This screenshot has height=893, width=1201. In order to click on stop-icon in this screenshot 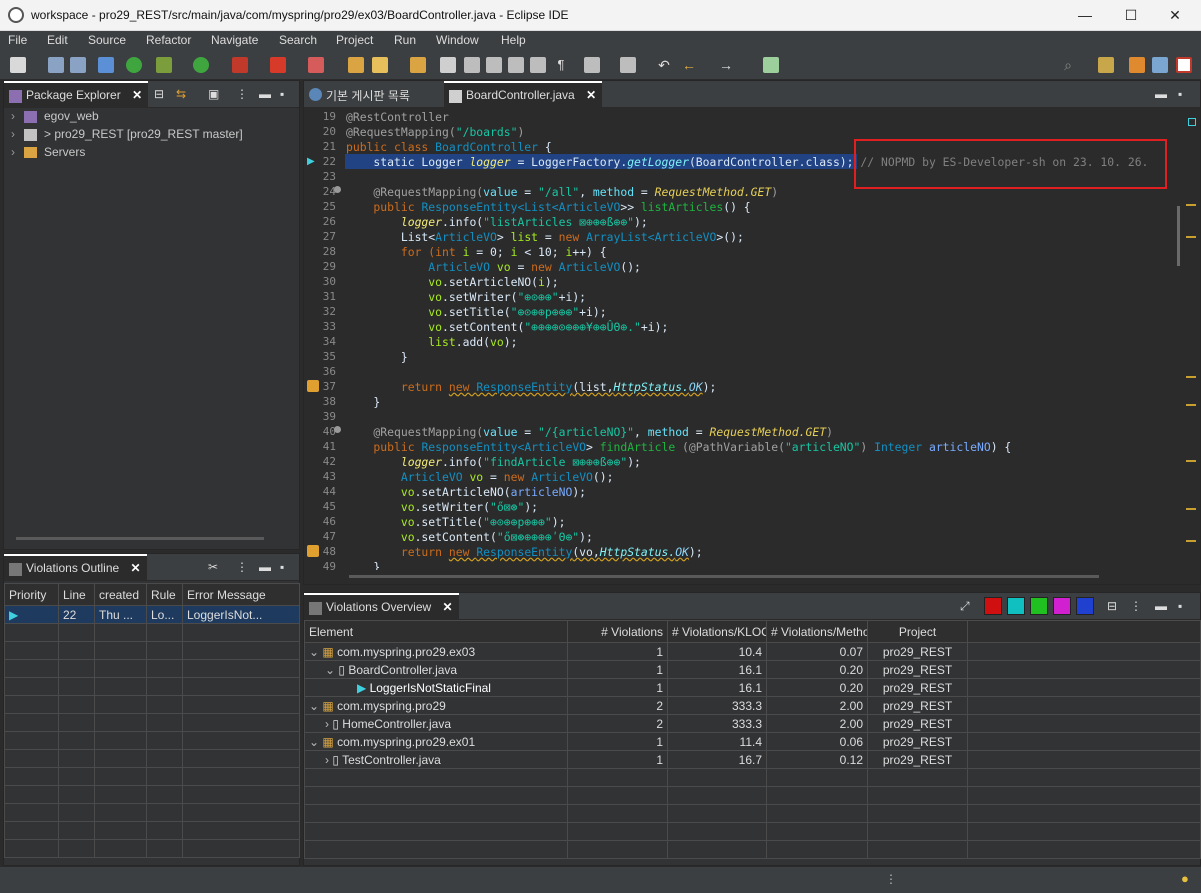, I will do `click(278, 65)`.